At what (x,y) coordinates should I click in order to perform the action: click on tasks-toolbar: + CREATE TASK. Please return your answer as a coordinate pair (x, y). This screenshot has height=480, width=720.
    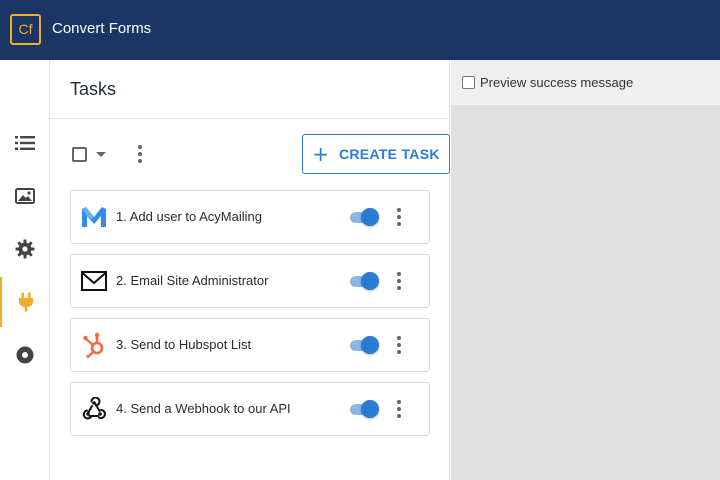
    Looking at the image, I should click on (260, 154).